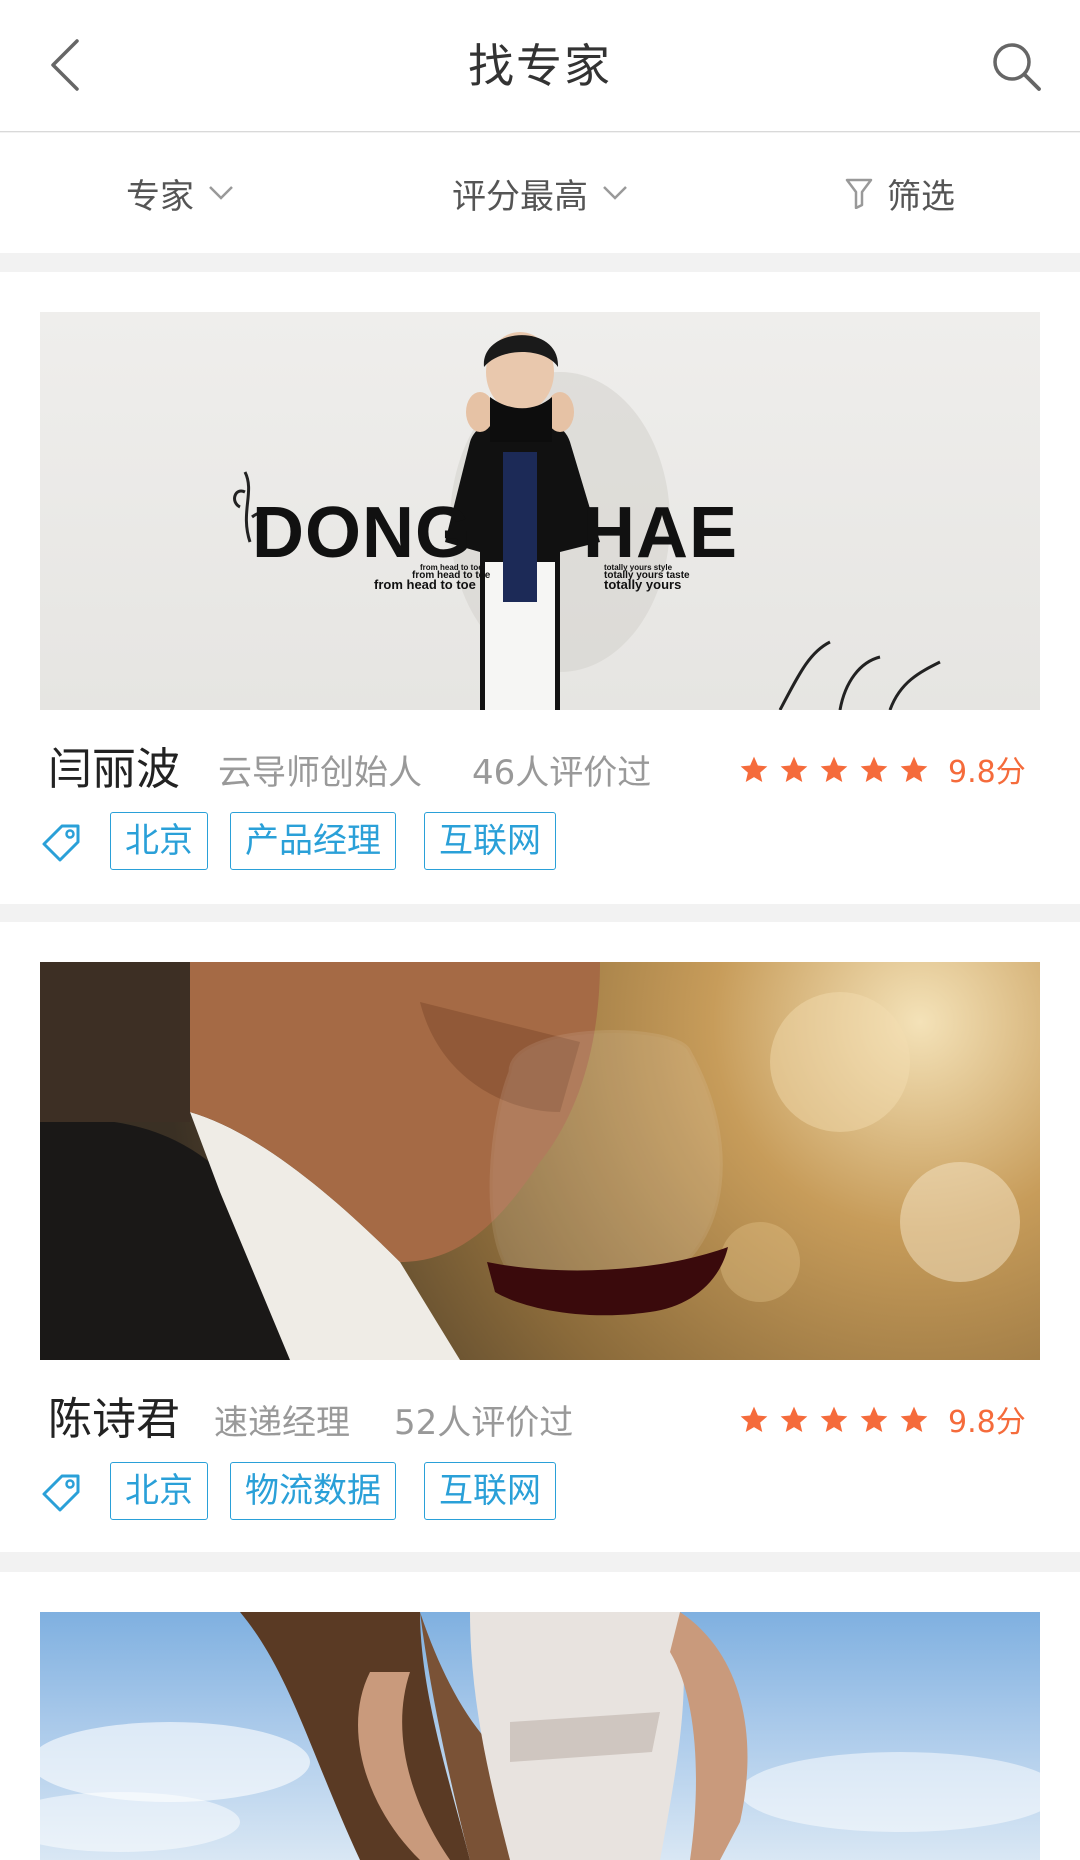 This screenshot has height=1860, width=1080. I want to click on expert-role: 速递经理, so click(282, 1423).